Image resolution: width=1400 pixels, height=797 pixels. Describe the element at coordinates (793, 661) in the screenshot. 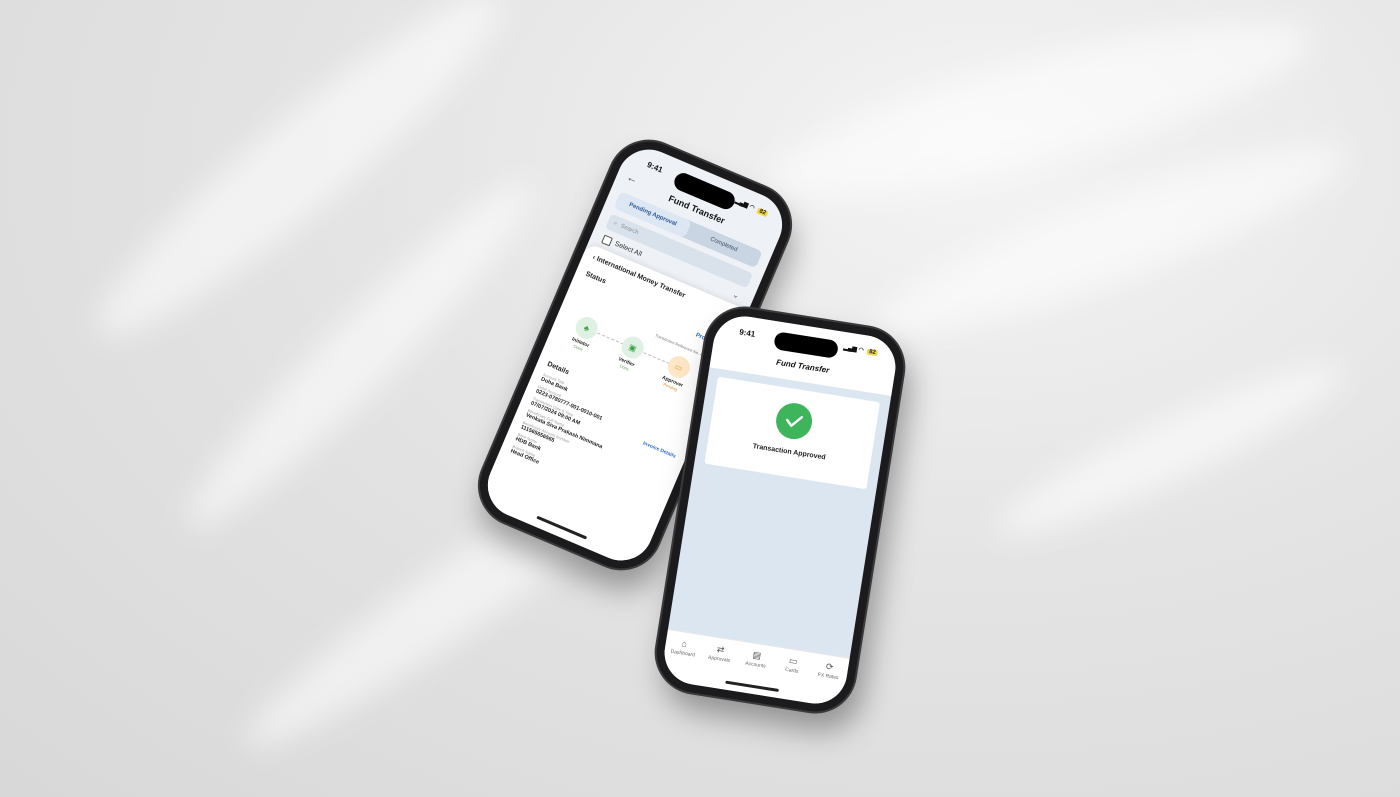

I see `card-icon: ▭` at that location.